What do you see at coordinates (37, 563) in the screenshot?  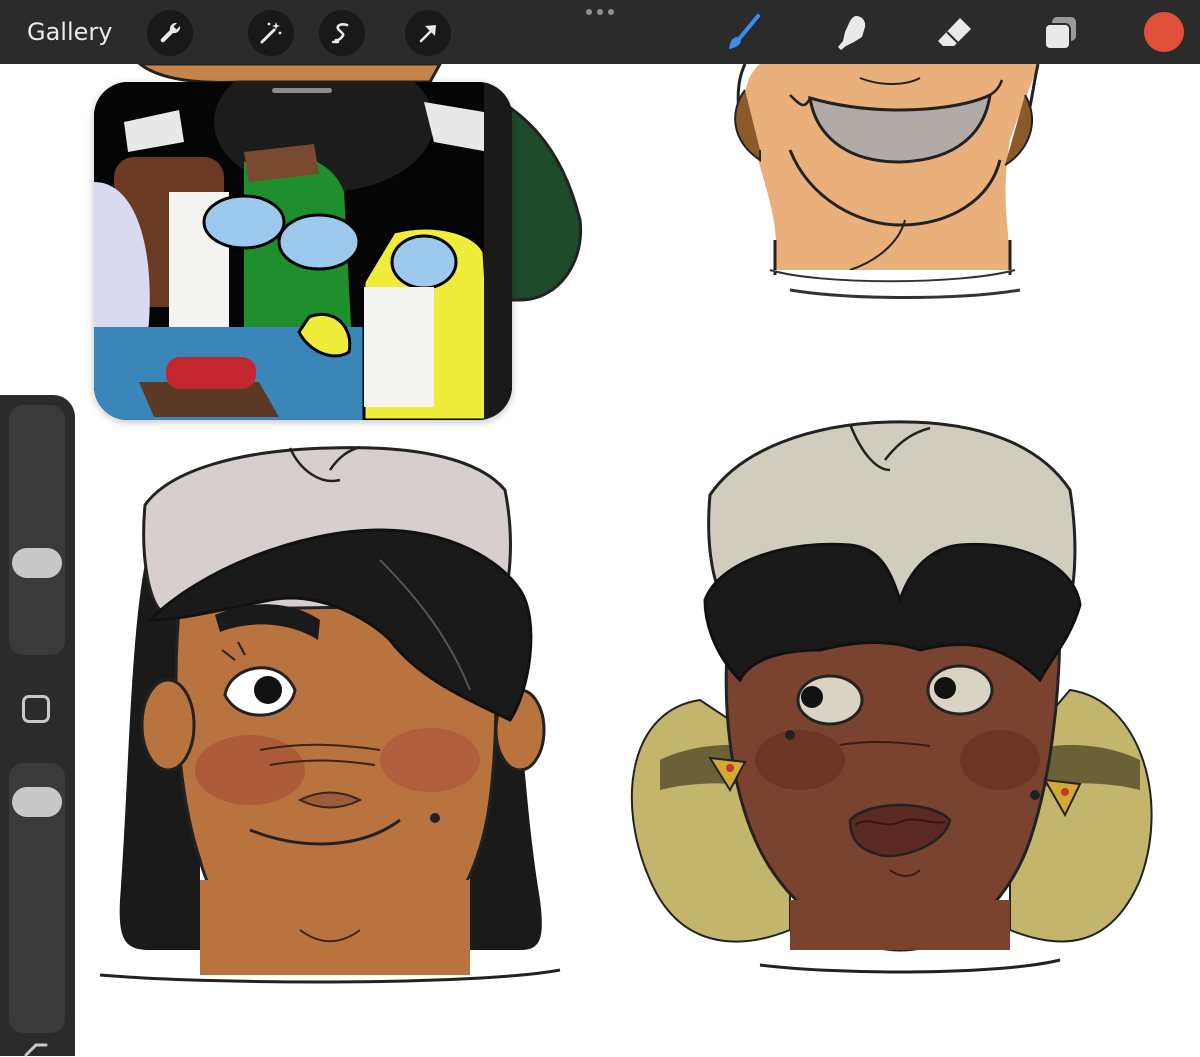 I see `brush-size-thumb` at bounding box center [37, 563].